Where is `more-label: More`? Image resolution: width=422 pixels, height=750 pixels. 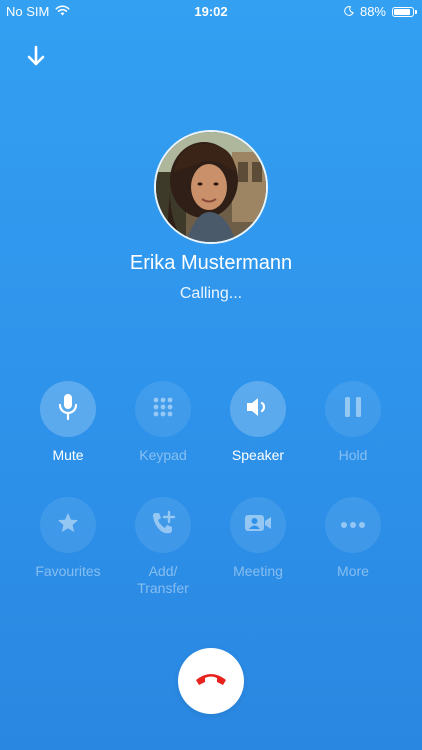
more-label: More is located at coordinates (353, 571).